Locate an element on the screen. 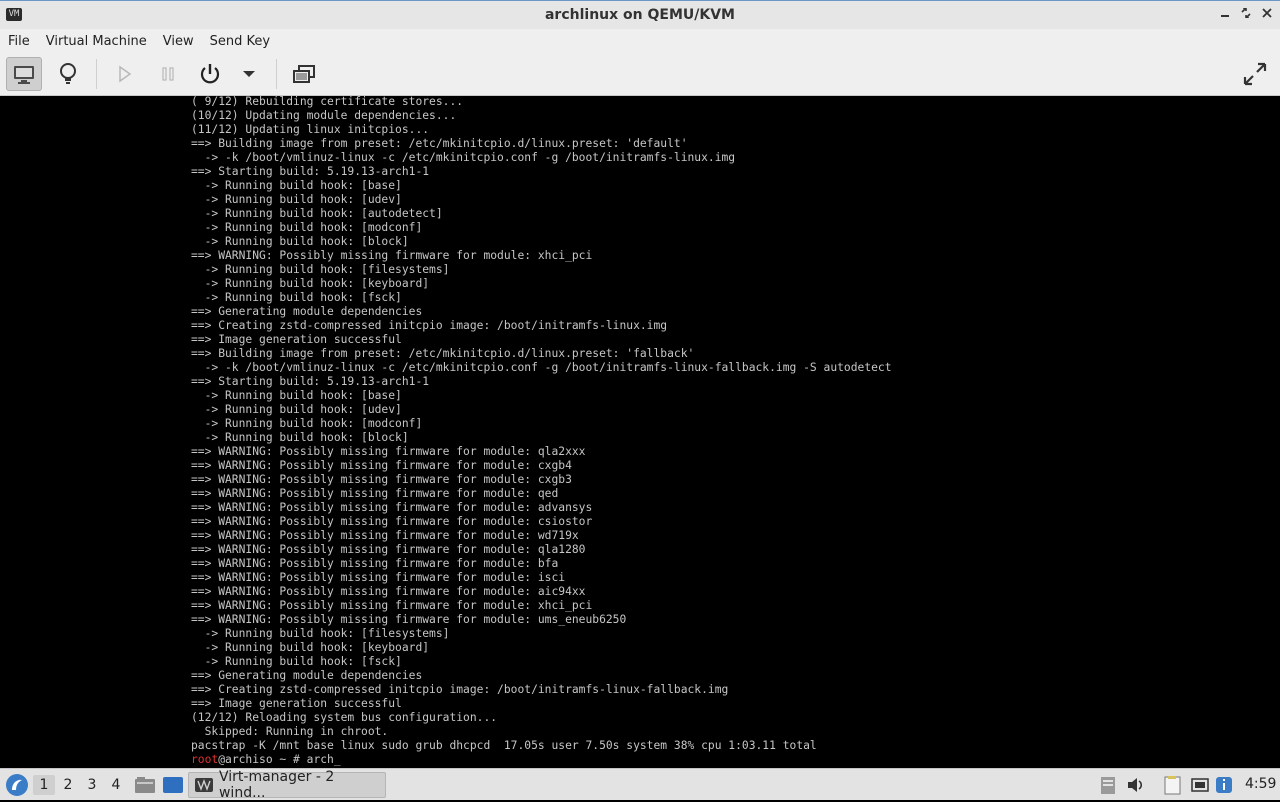 The height and width of the screenshot is (802, 1280). notes-icon is located at coordinates (1172, 785).